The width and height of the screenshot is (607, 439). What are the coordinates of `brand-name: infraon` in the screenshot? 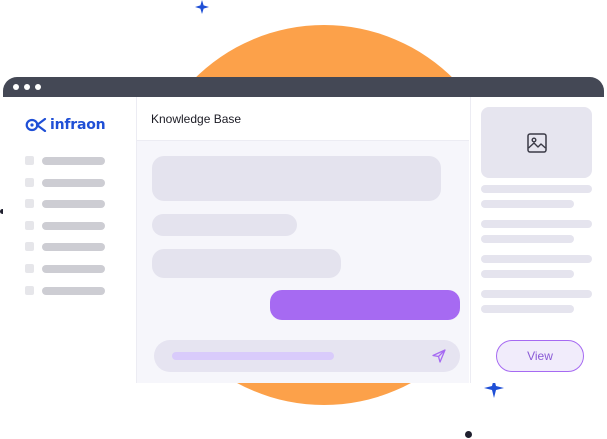 It's located at (78, 125).